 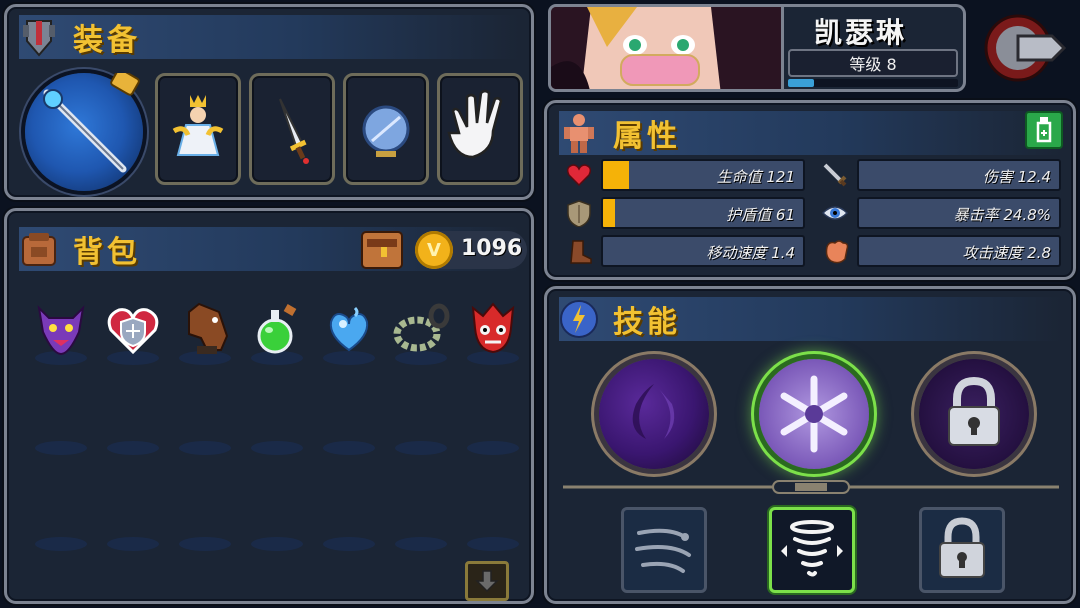 I want to click on stat-bar: 生命值 121, so click(x=703, y=175).